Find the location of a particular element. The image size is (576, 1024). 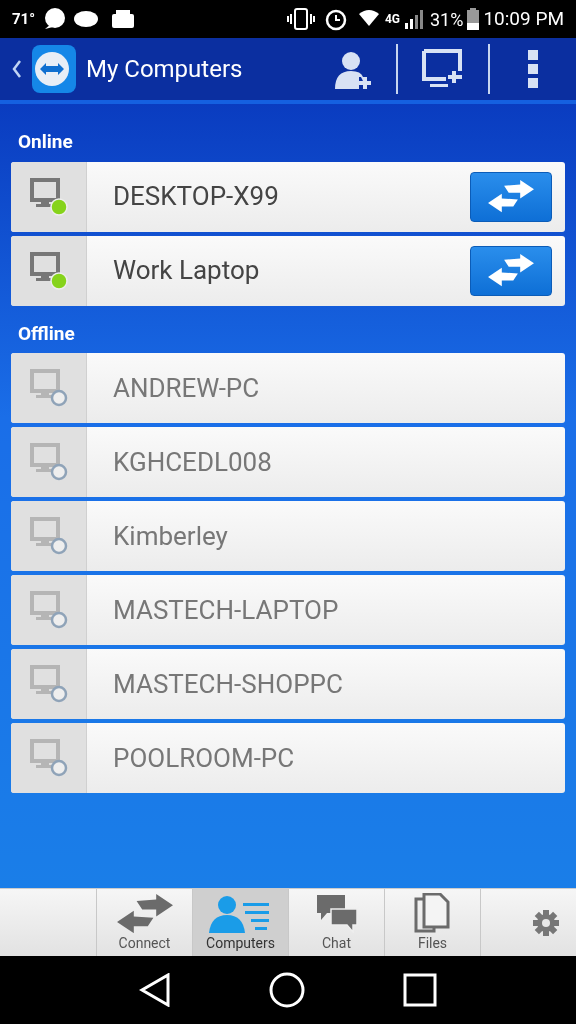

computer-row: MASTECH-LAPTOP is located at coordinates (288, 610).